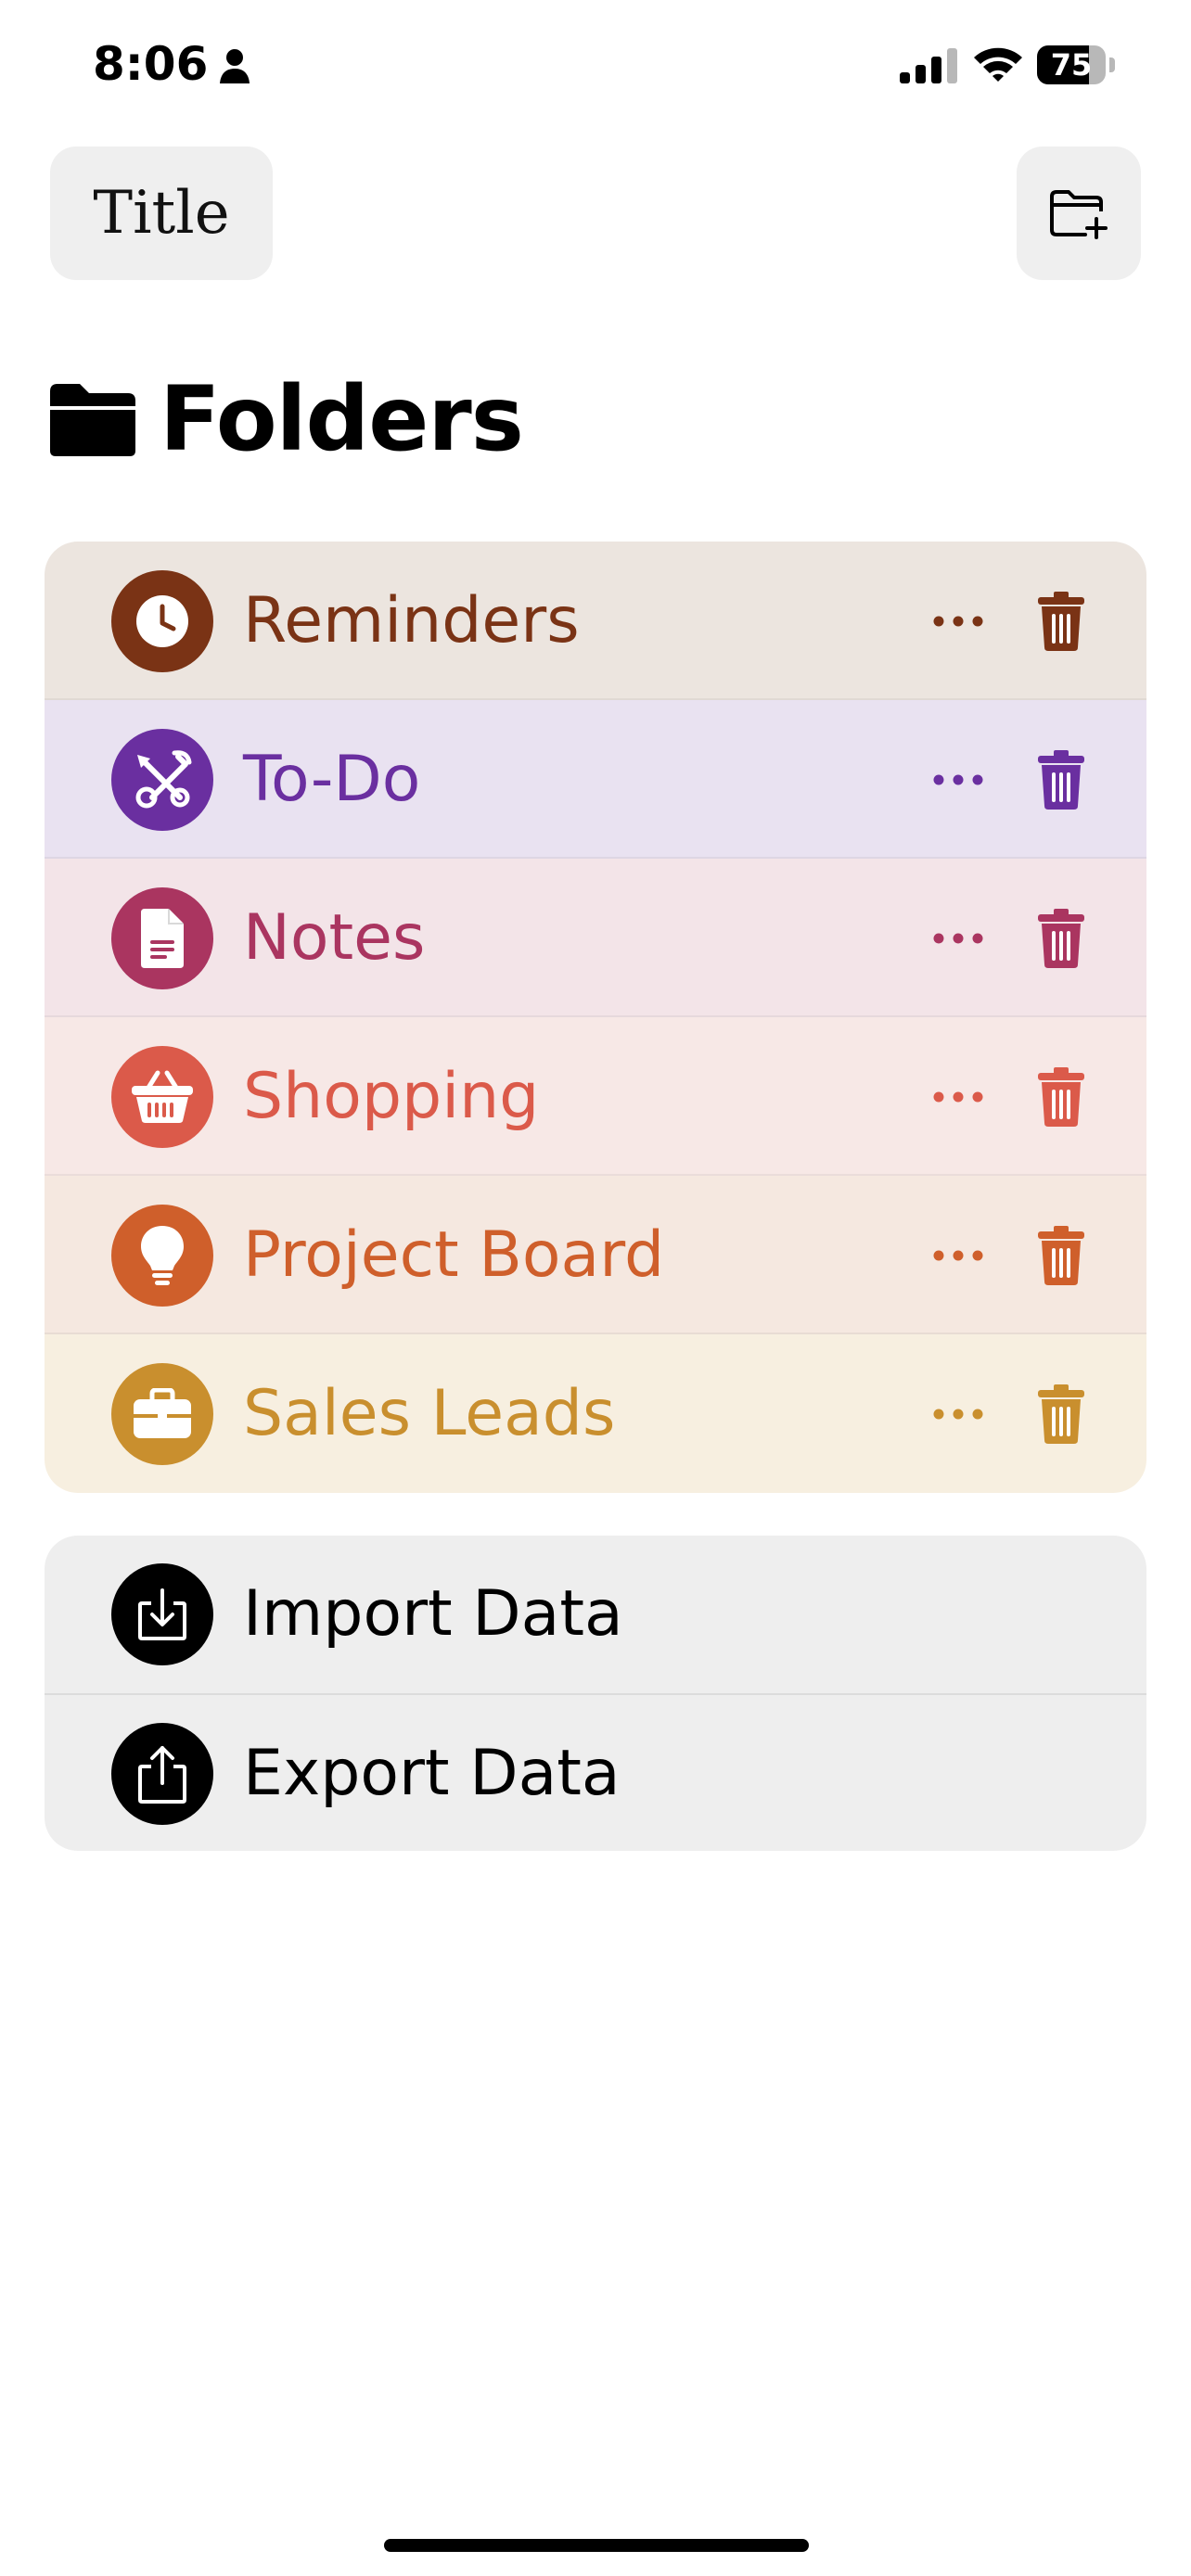 This screenshot has width=1191, height=2576. I want to click on export-icon, so click(162, 1775).